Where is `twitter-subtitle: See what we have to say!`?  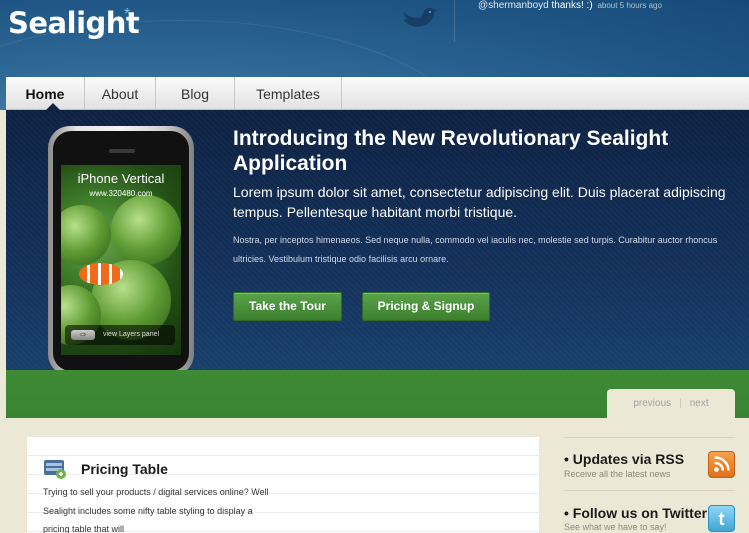 twitter-subtitle: See what we have to say! is located at coordinates (615, 527).